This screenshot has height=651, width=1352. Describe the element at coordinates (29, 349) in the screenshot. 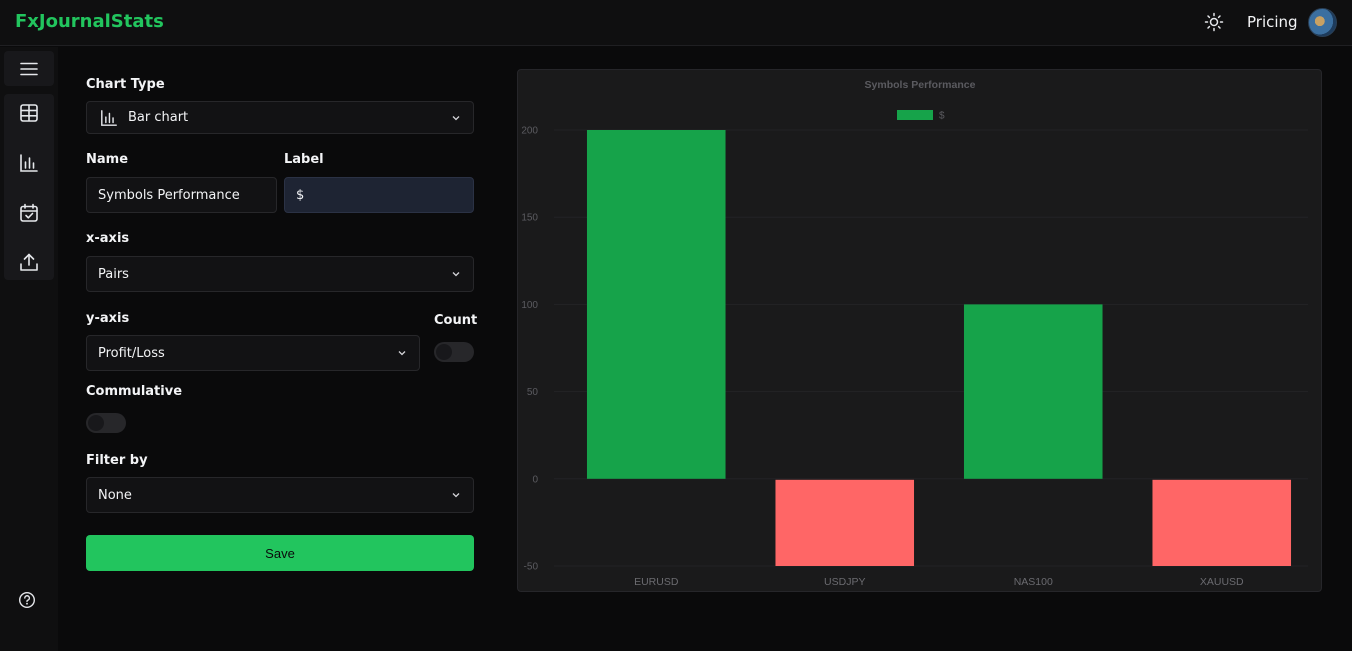

I see `sidebar` at that location.